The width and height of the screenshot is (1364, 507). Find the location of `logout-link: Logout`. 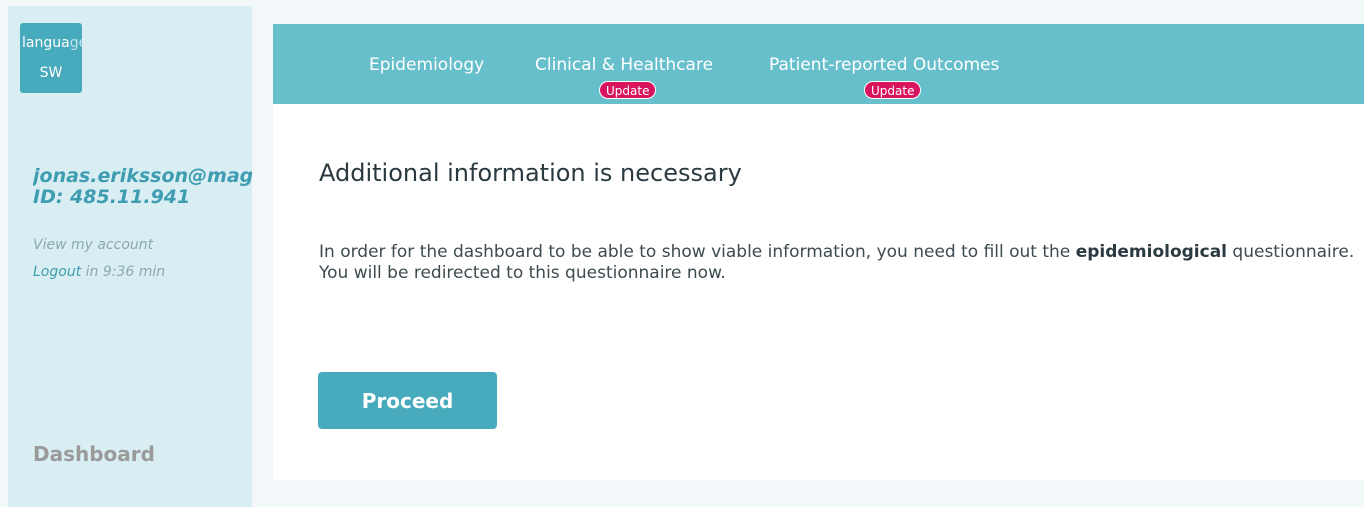

logout-link: Logout is located at coordinates (57, 272).